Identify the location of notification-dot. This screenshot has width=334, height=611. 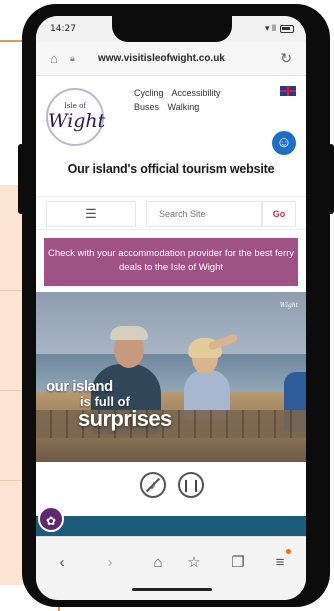
(288, 551).